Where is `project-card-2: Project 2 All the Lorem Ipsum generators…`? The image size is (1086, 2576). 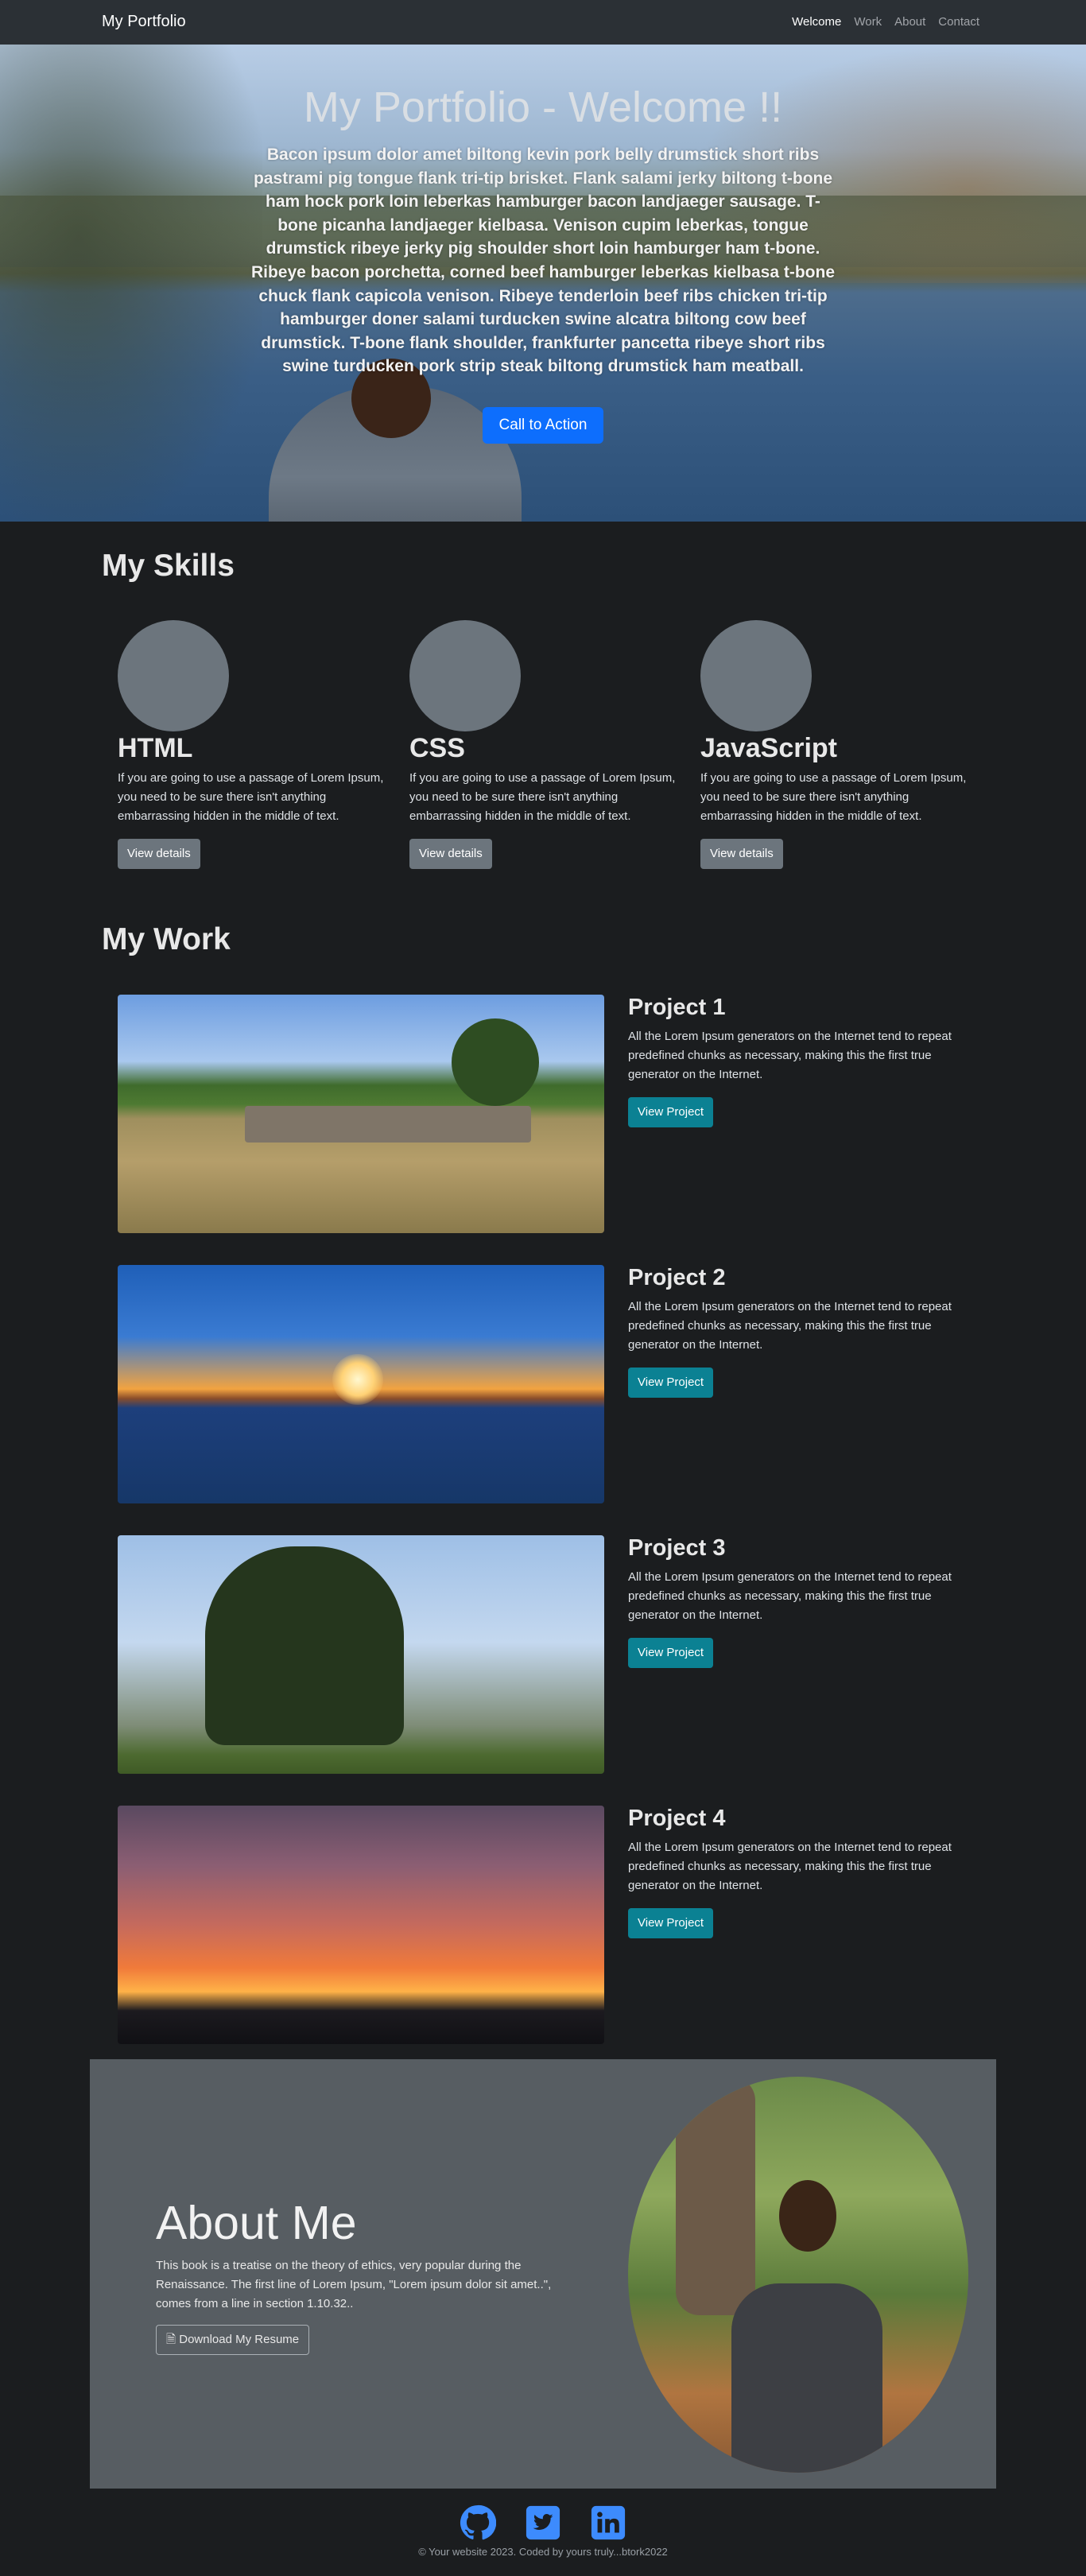 project-card-2: Project 2 All the Lorem Ipsum generators… is located at coordinates (543, 1384).